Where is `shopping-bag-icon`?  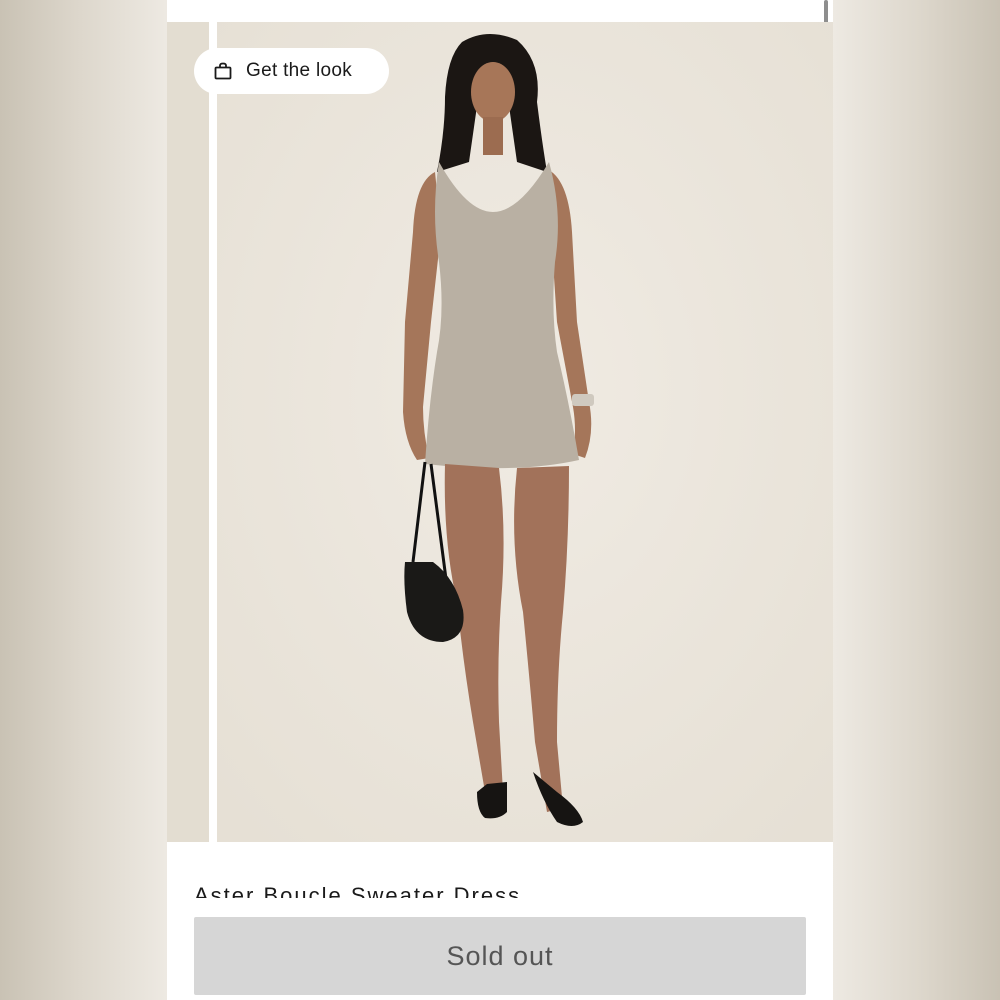 shopping-bag-icon is located at coordinates (223, 71).